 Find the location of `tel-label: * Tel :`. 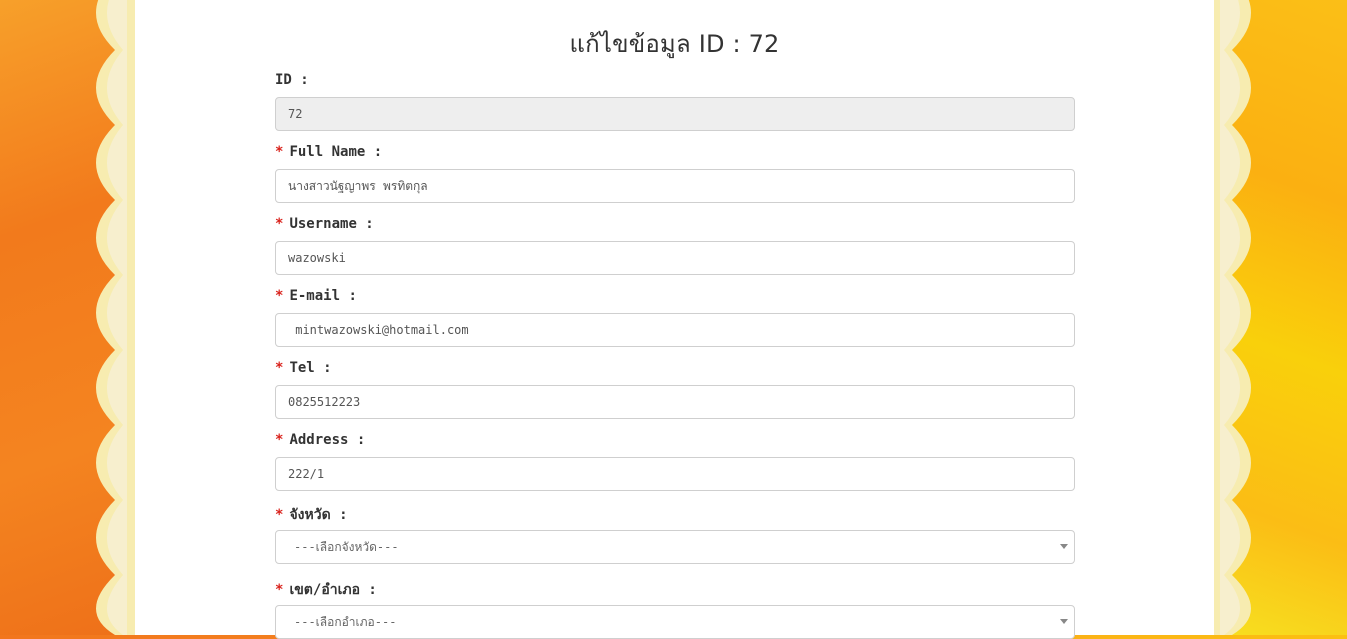

tel-label: * Tel : is located at coordinates (303, 368).